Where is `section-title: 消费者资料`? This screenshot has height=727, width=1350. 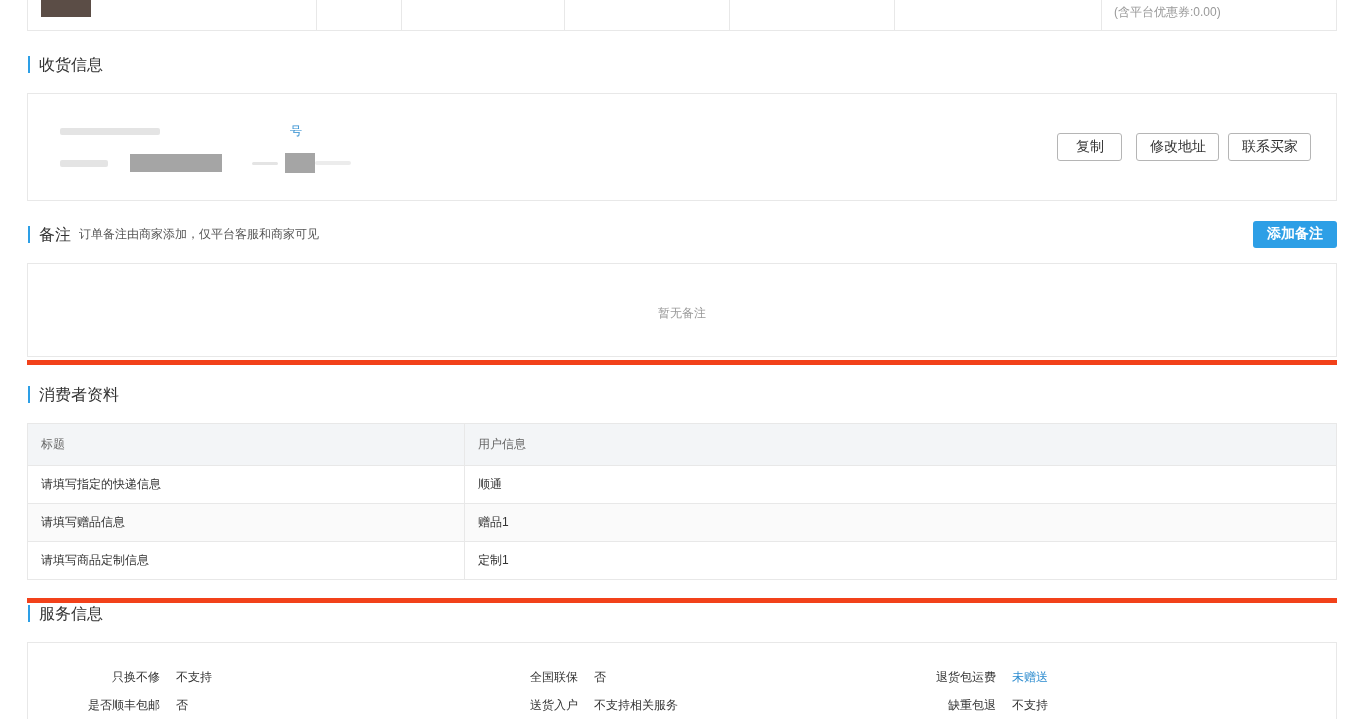
section-title: 消费者资料 is located at coordinates (73, 394).